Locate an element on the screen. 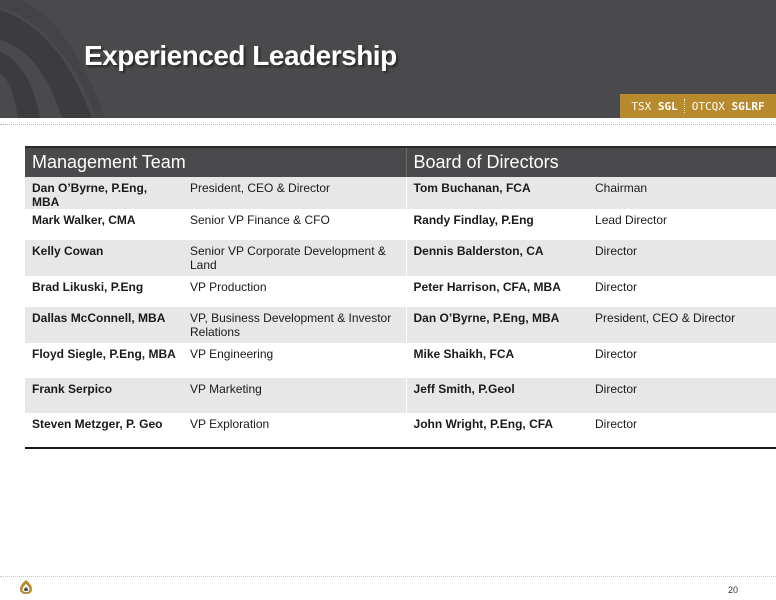 The width and height of the screenshot is (776, 600). management-name: Floyd Siegle, P.Eng, MBA is located at coordinates (104, 360).